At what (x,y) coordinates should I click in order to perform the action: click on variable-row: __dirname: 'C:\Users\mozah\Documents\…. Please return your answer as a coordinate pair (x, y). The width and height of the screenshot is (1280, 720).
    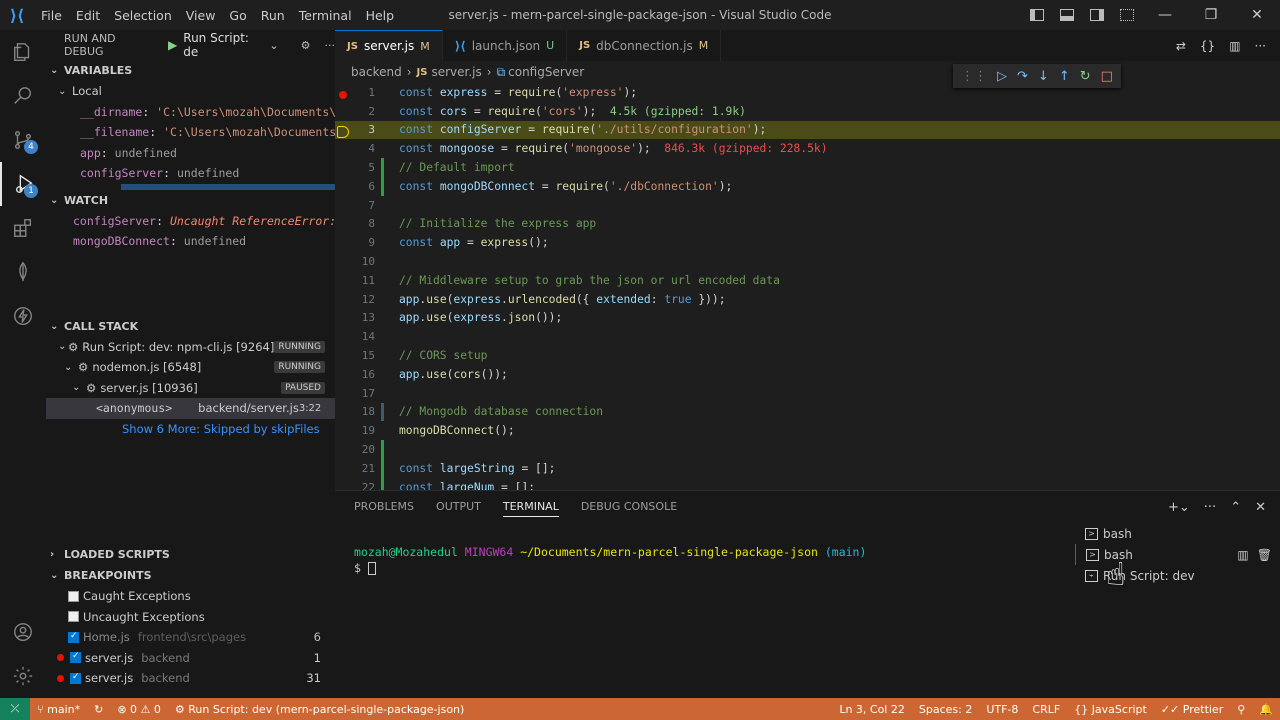
    Looking at the image, I should click on (190, 112).